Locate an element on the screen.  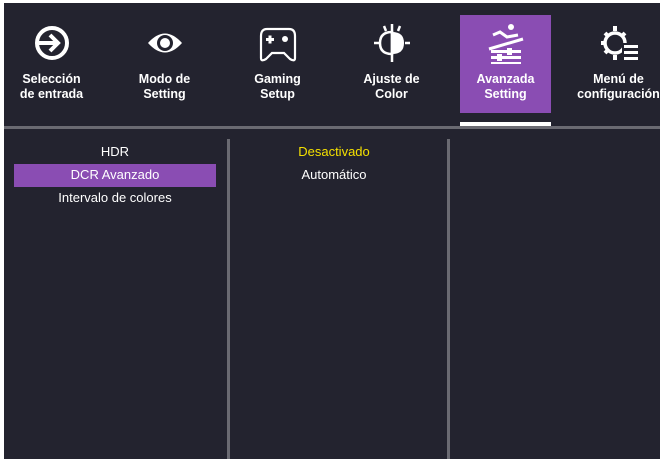
eye-icon is located at coordinates (164, 43).